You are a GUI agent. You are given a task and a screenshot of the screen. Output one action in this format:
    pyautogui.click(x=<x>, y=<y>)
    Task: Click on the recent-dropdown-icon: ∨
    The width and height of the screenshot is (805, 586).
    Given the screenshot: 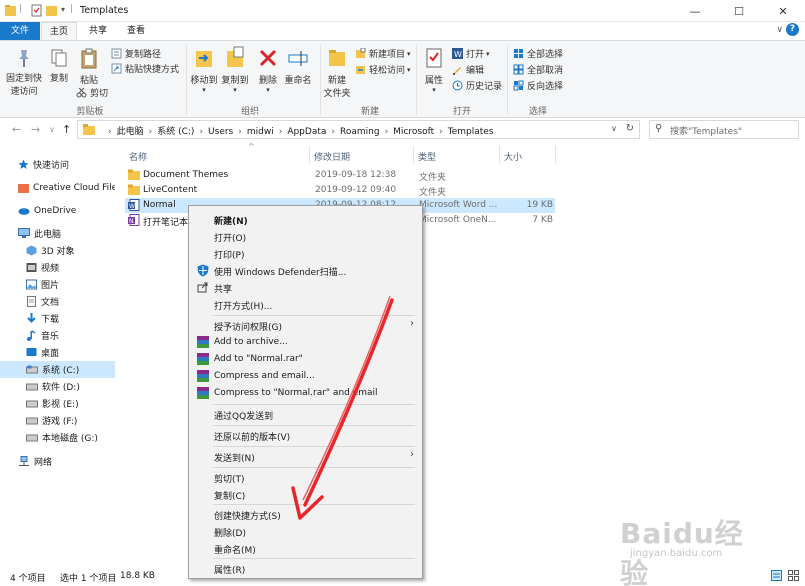 What is the action you would take?
    pyautogui.click(x=52, y=129)
    